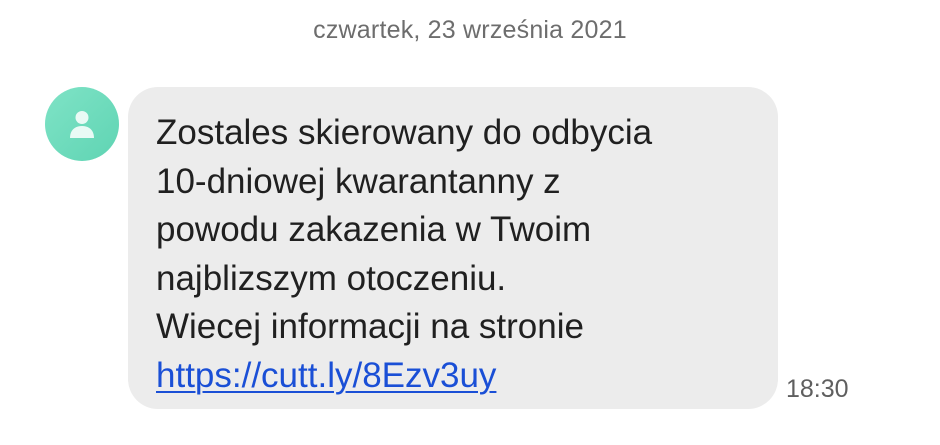 The height and width of the screenshot is (445, 940). Describe the element at coordinates (470, 30) in the screenshot. I see `date-header: czwartek, 23 września 2021` at that location.